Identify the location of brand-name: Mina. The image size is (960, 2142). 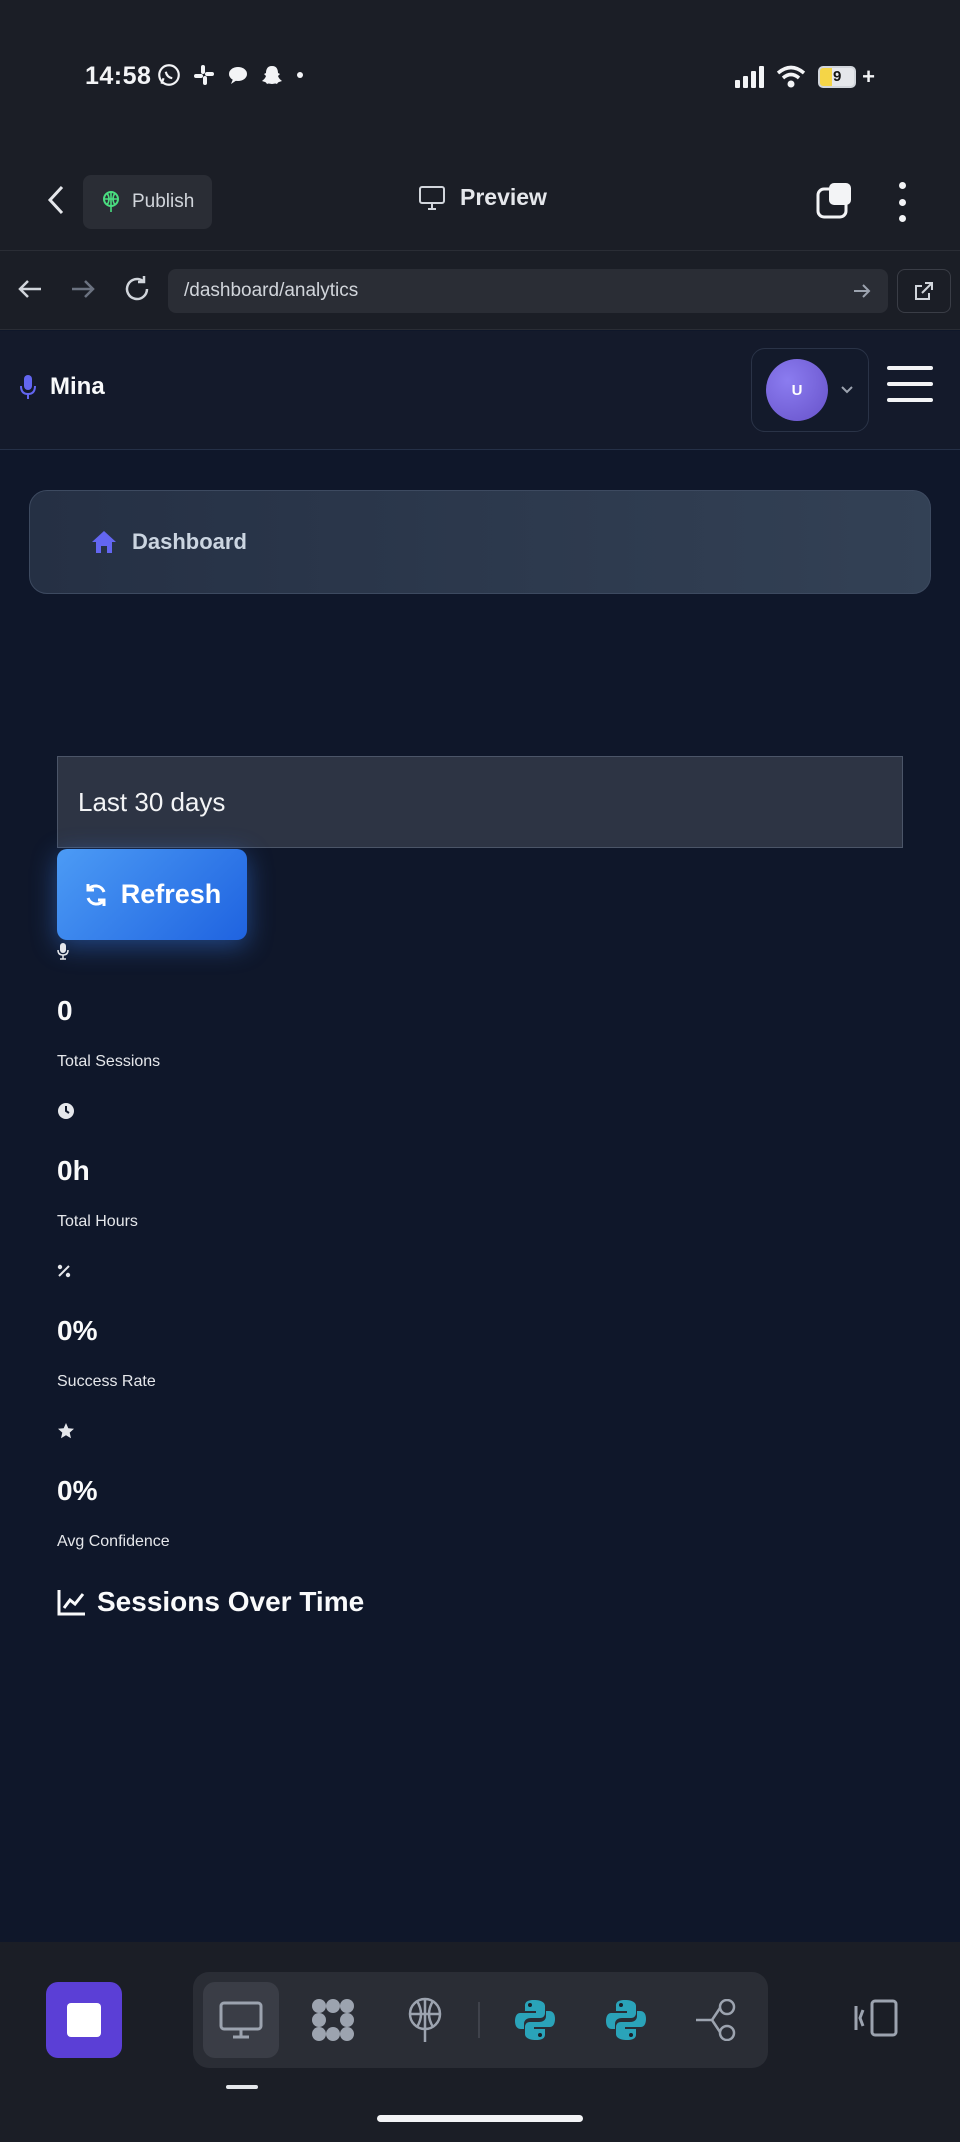
(77, 386).